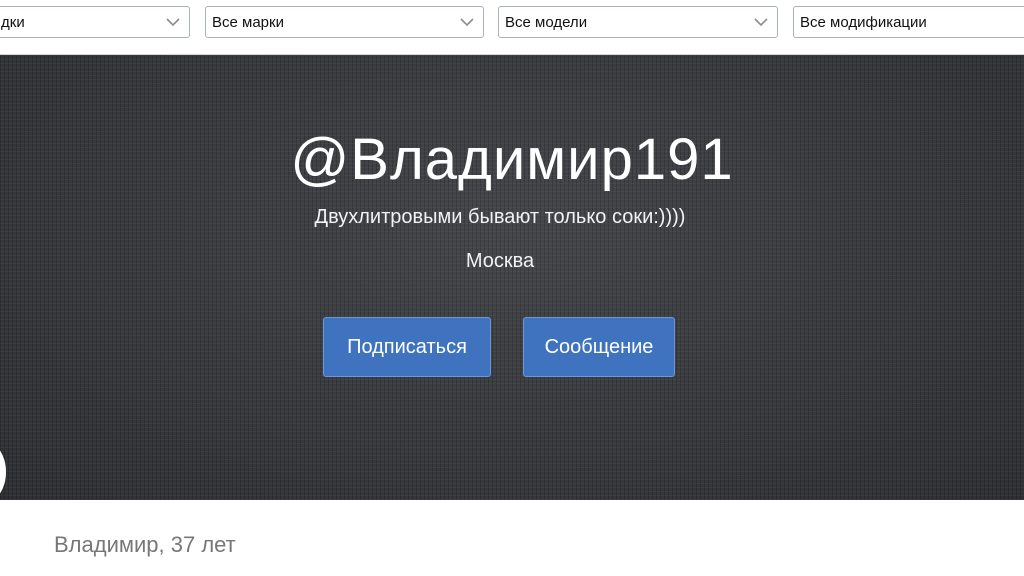 The width and height of the screenshot is (1024, 576). I want to click on profile-username: @Владимир191, so click(512, 159).